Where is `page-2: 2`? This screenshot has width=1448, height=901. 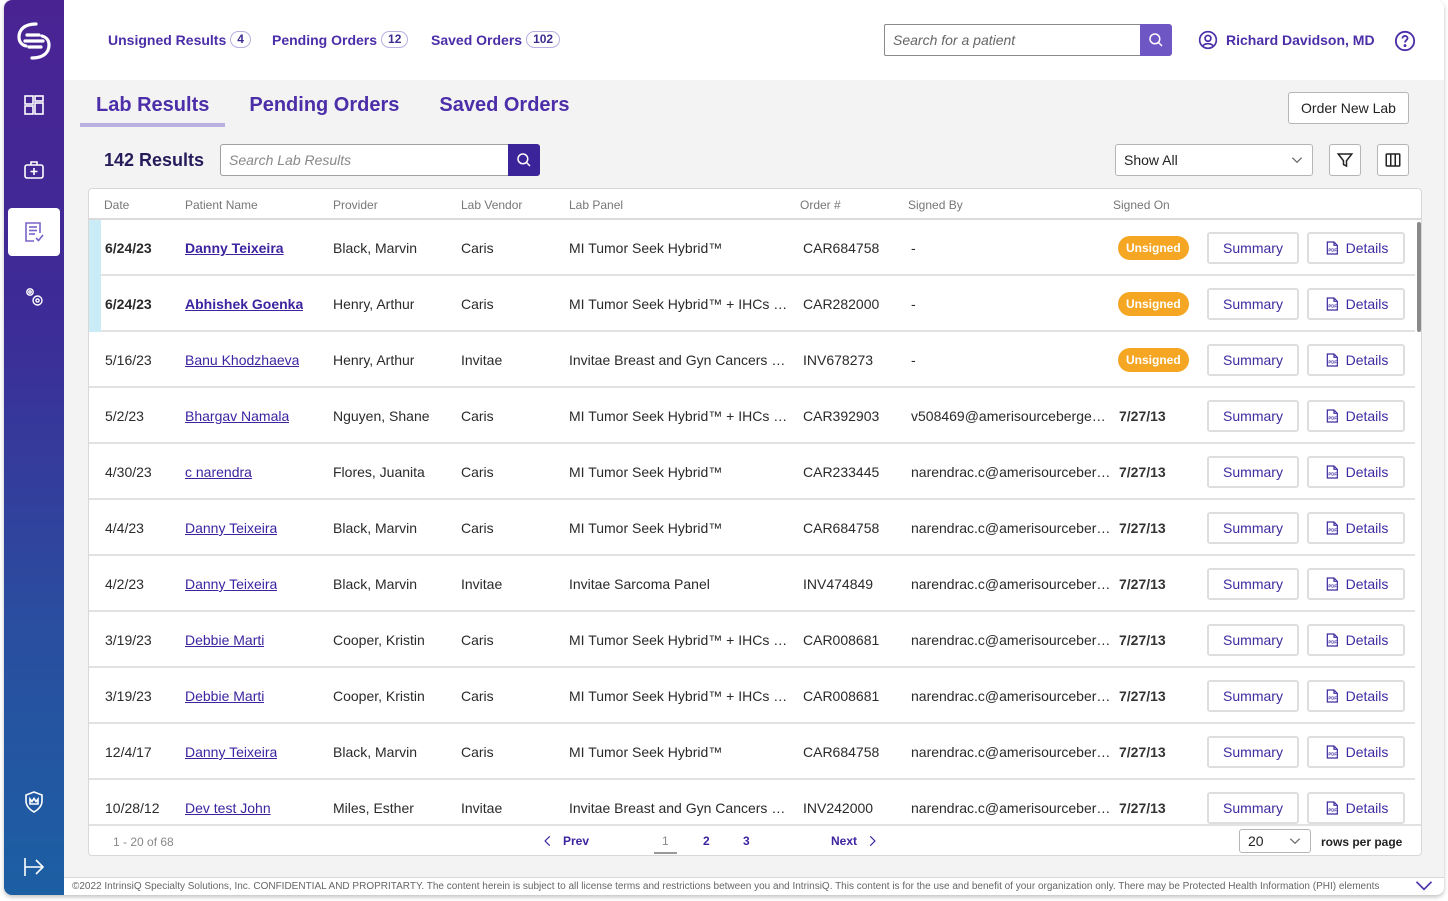 page-2: 2 is located at coordinates (706, 841).